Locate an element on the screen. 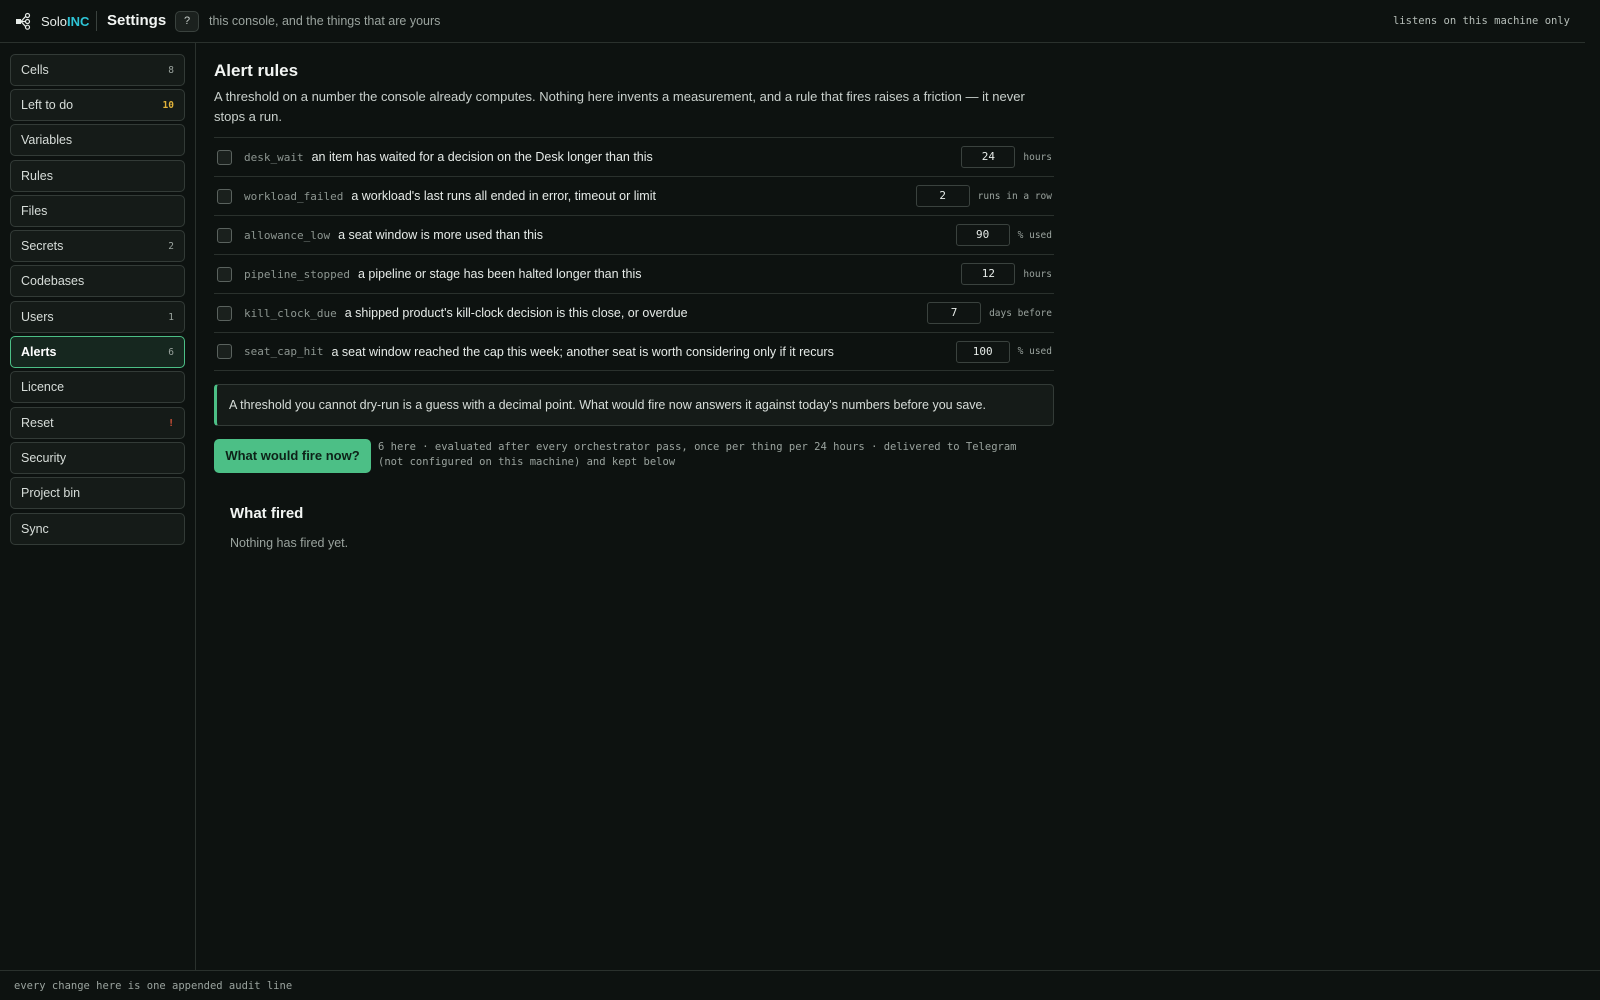 The height and width of the screenshot is (1000, 1600). rule-threshold-input: 12 is located at coordinates (988, 274).